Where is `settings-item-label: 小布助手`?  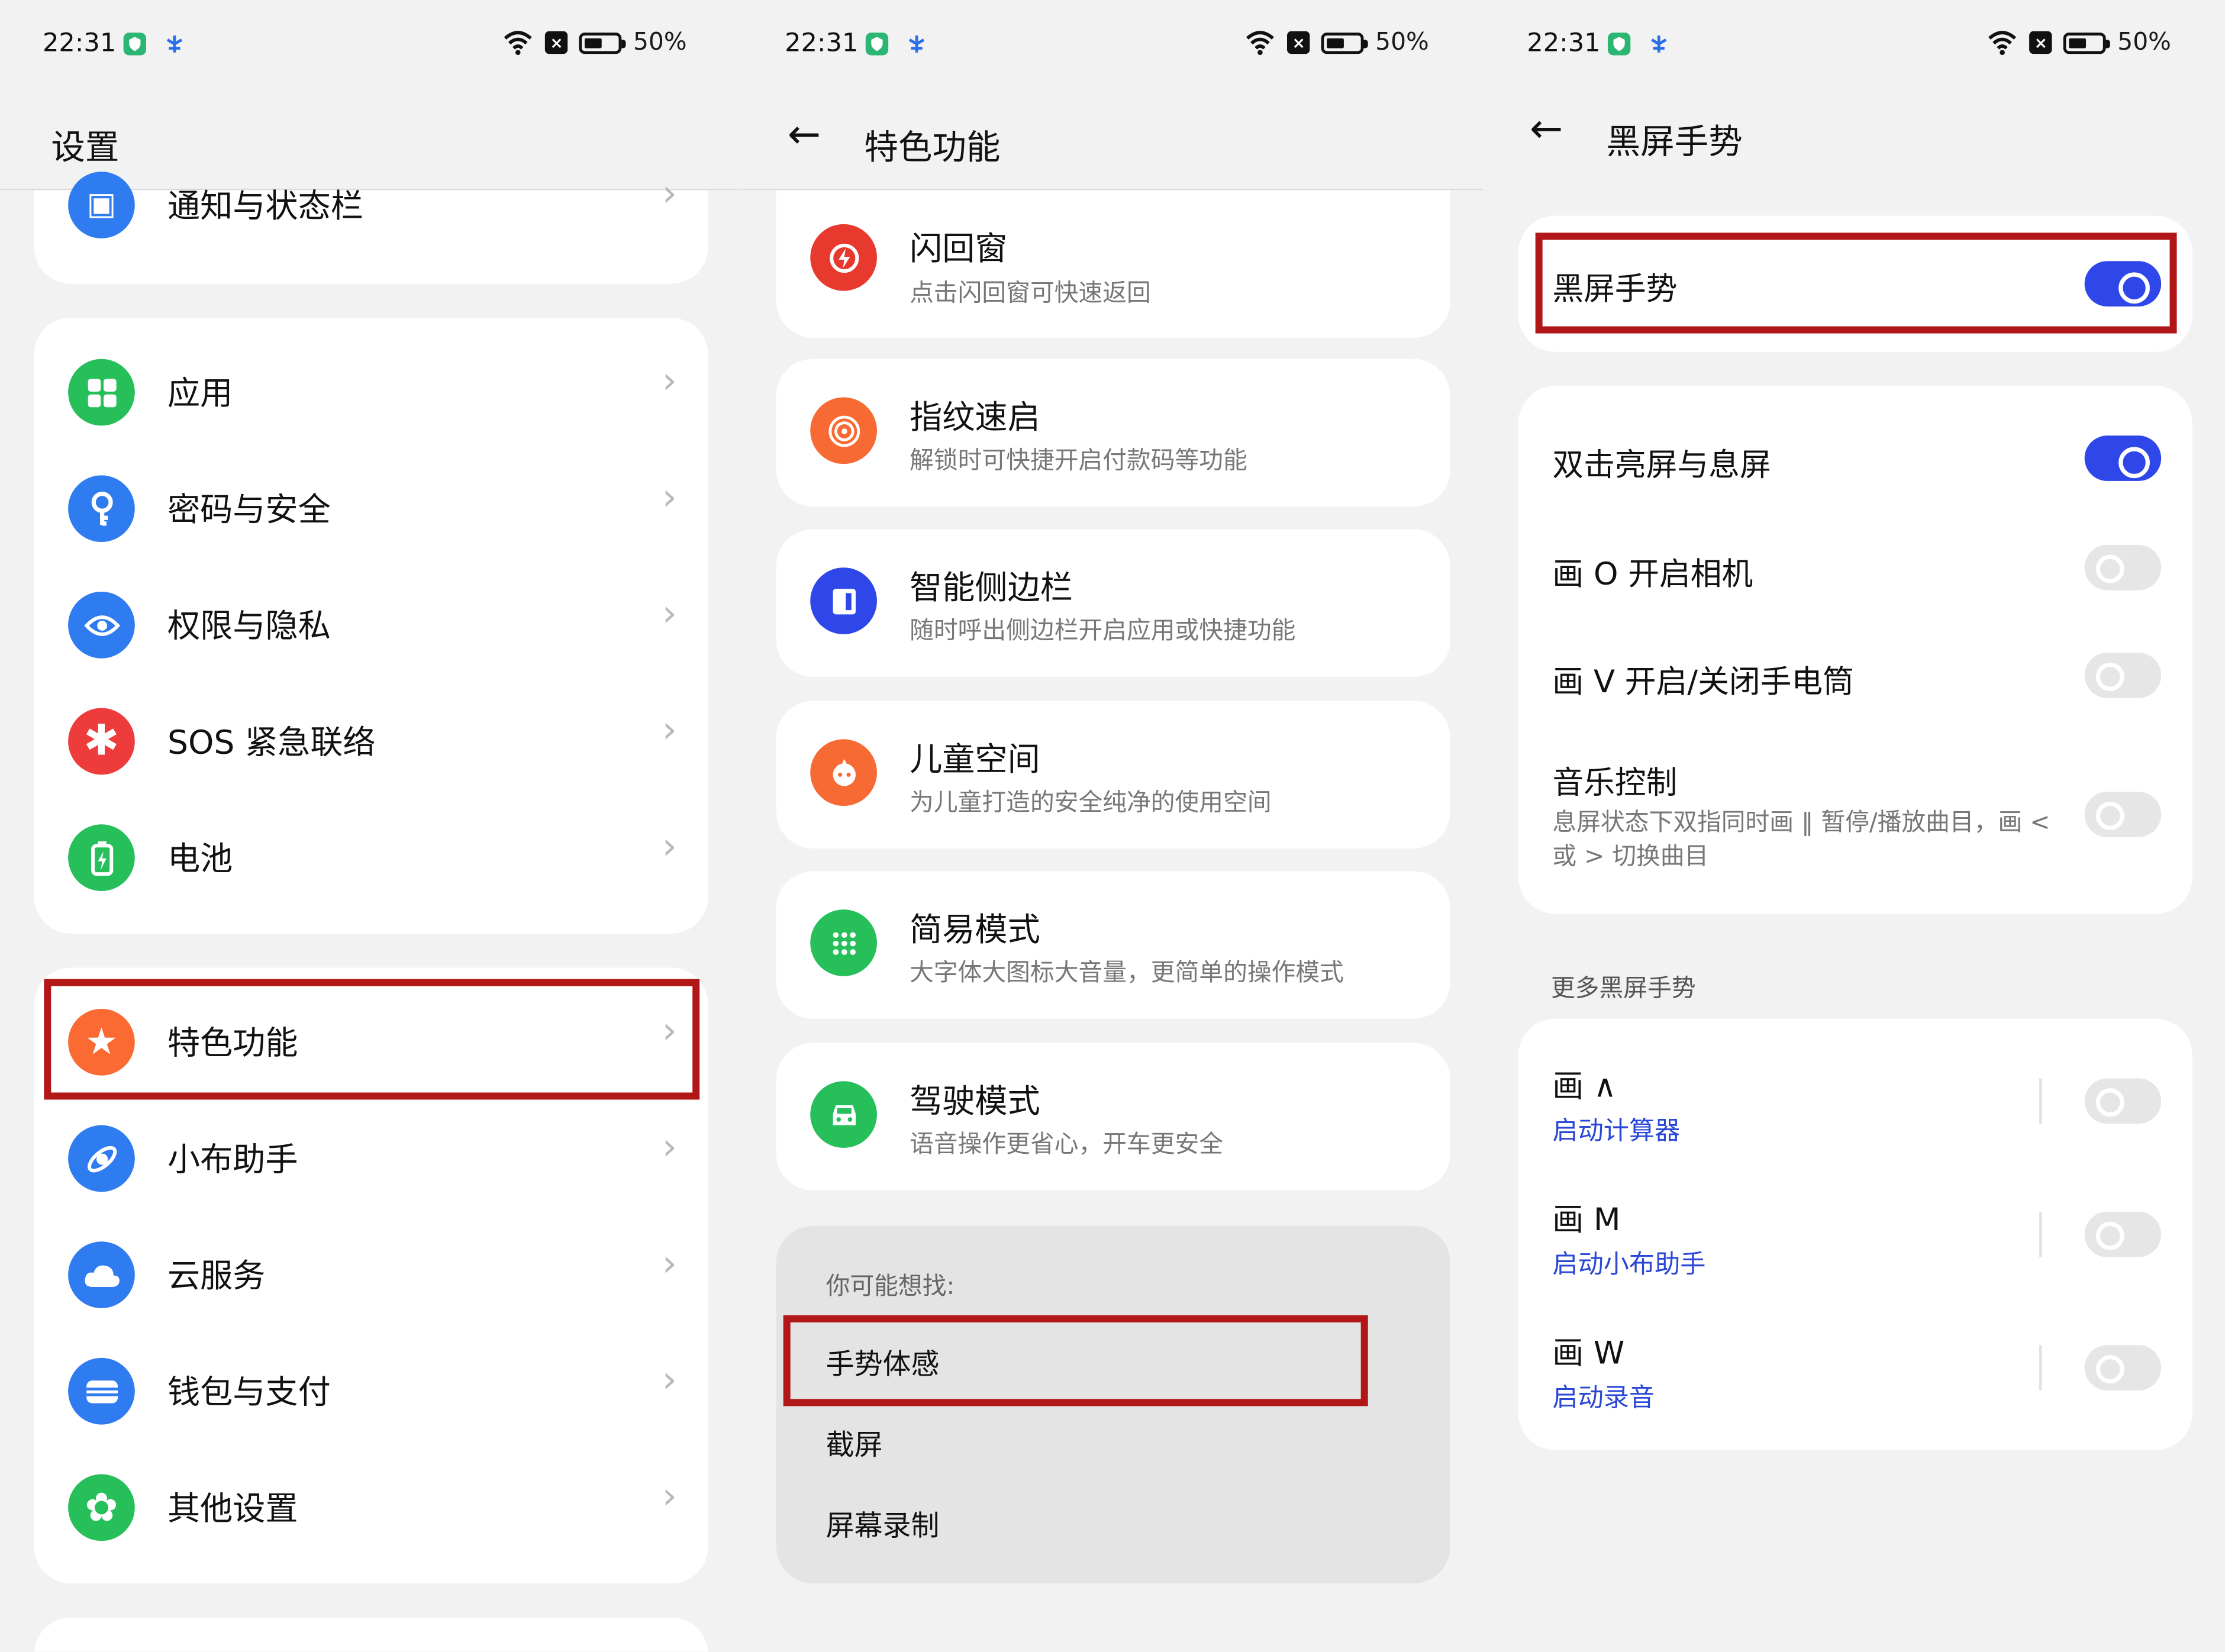 settings-item-label: 小布助手 is located at coordinates (233, 1160).